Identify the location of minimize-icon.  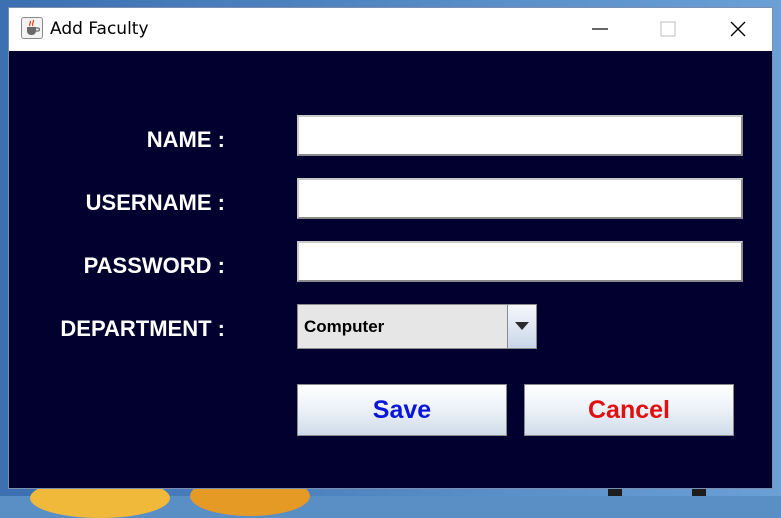
(600, 29).